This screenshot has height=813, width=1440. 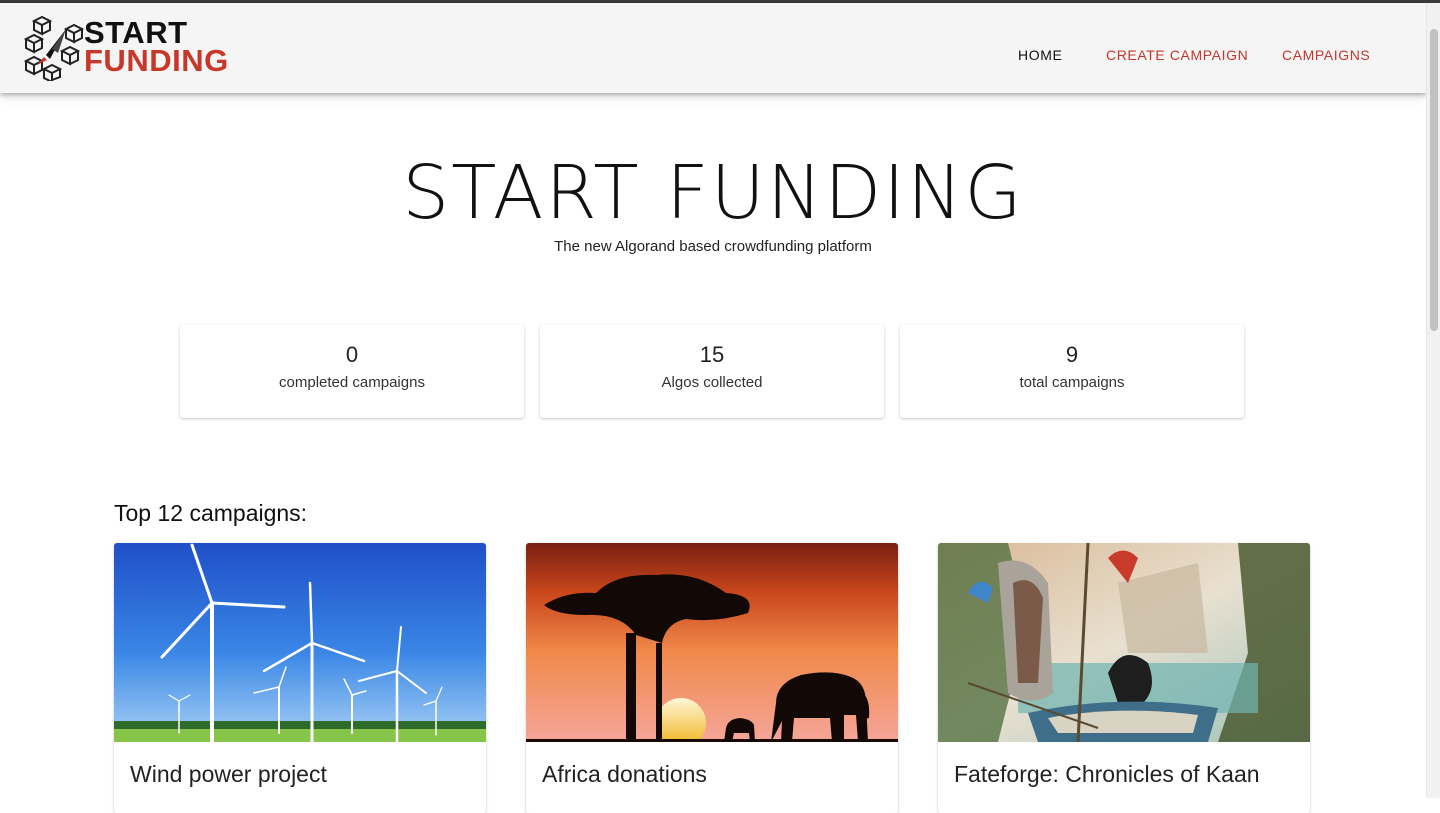 I want to click on brand-line-2: FUNDING, so click(x=156, y=60).